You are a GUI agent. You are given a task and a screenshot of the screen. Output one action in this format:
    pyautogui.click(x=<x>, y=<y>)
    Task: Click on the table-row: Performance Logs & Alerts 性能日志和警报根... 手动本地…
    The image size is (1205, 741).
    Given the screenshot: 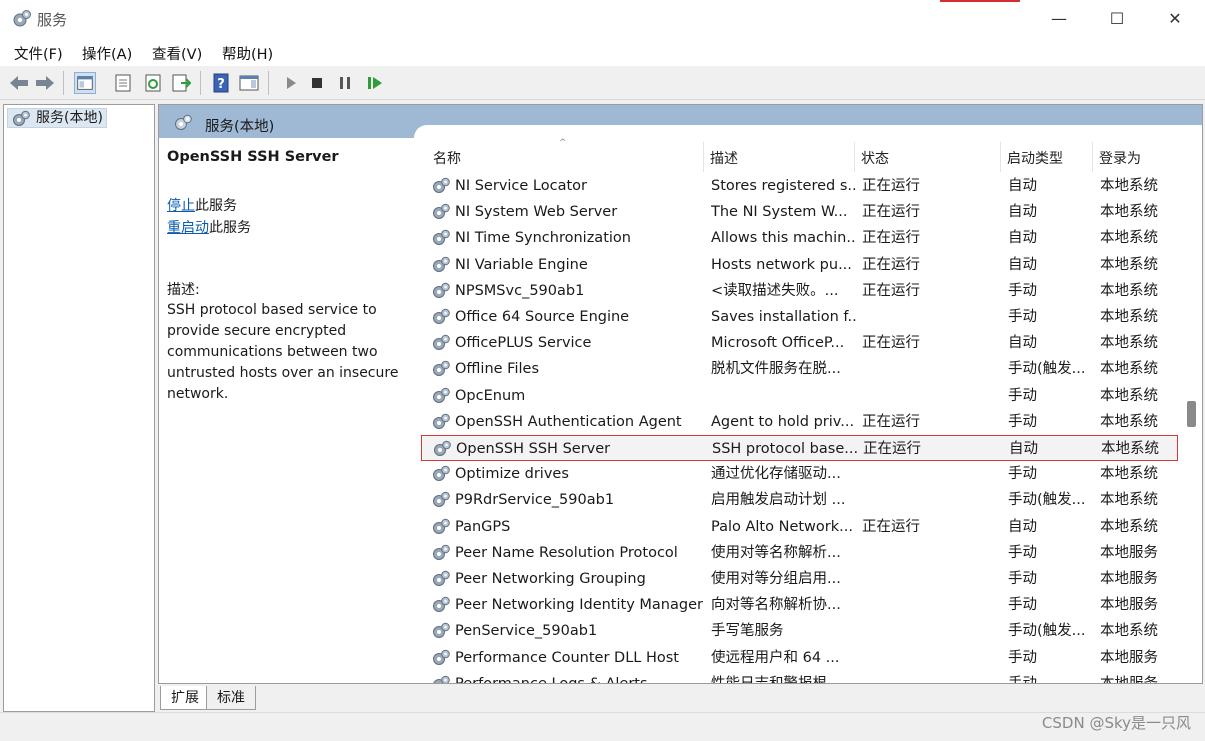 What is the action you would take?
    pyautogui.click(x=799, y=677)
    